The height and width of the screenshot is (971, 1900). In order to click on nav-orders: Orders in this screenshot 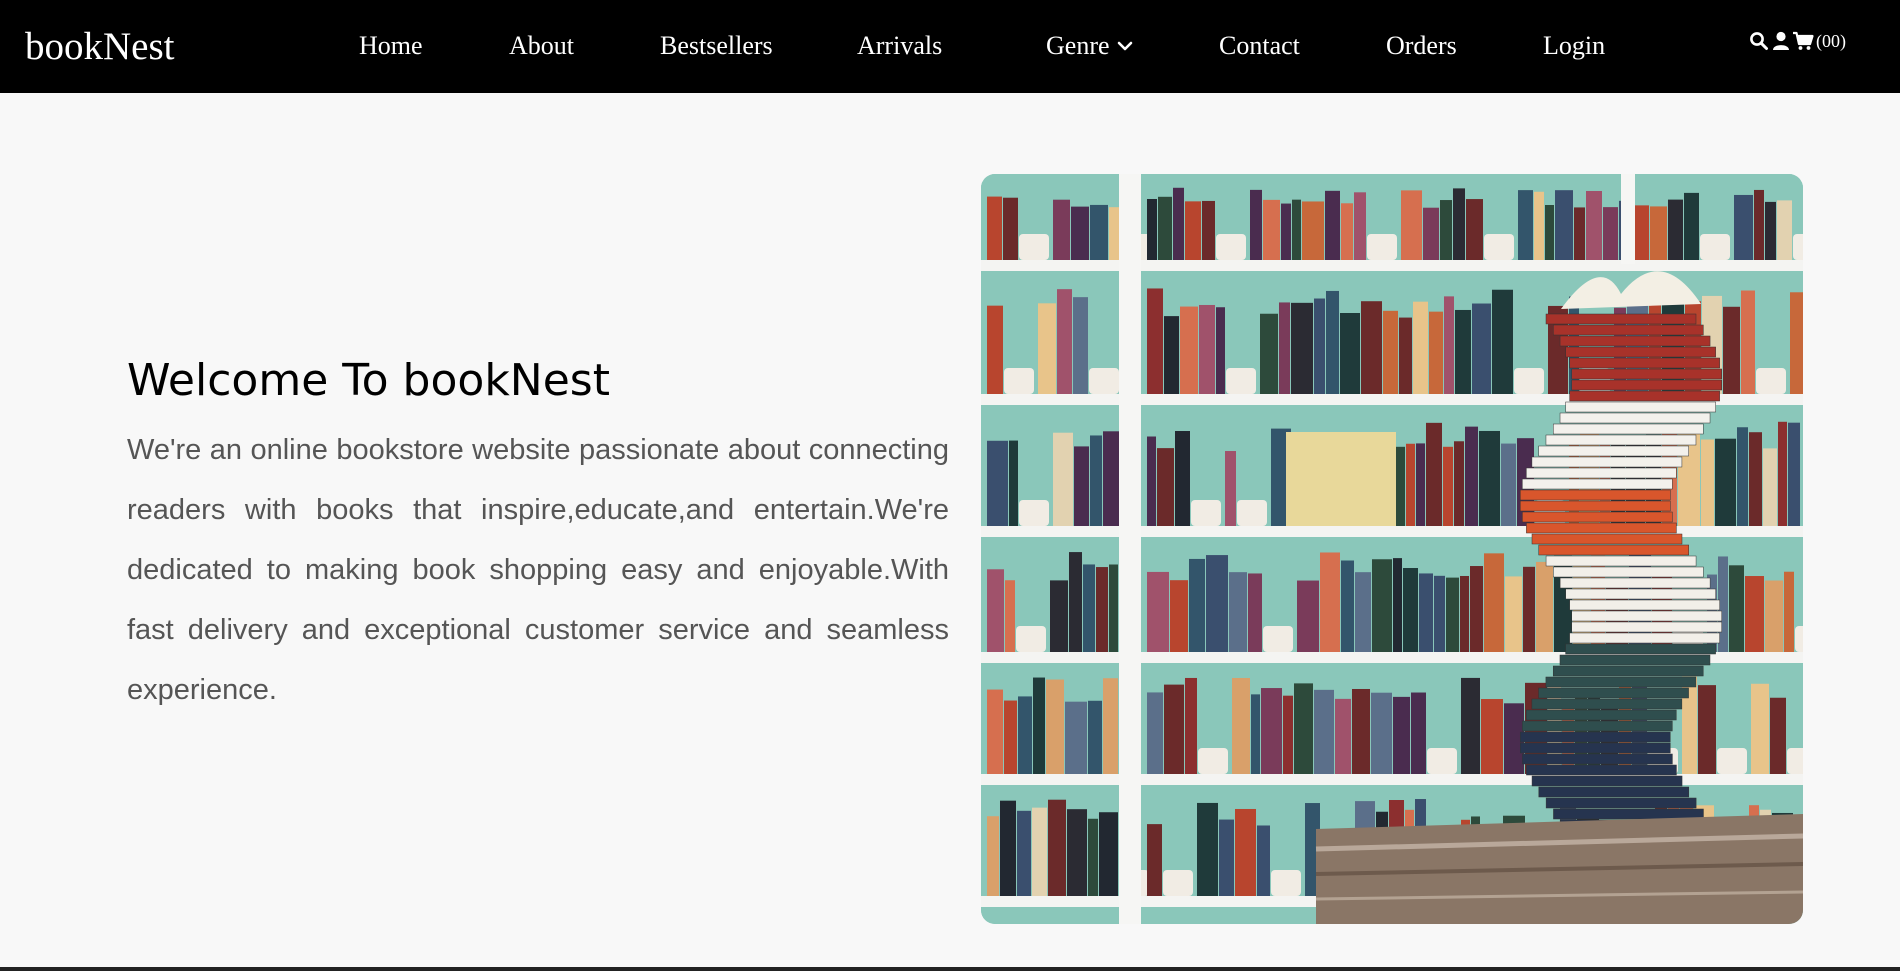, I will do `click(1421, 46)`.